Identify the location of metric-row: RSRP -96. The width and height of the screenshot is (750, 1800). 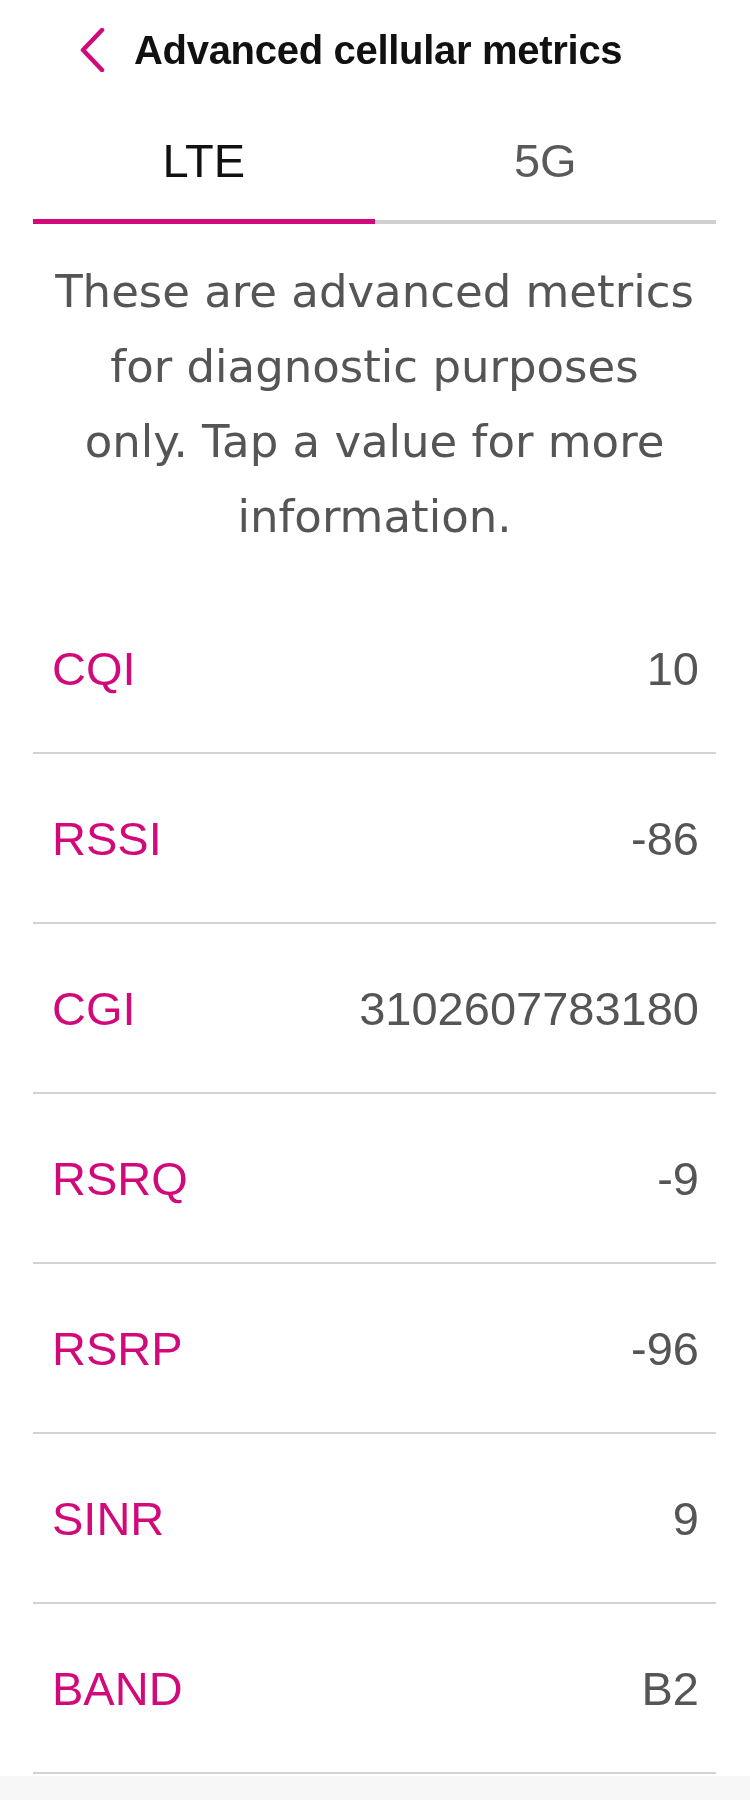
(374, 1349).